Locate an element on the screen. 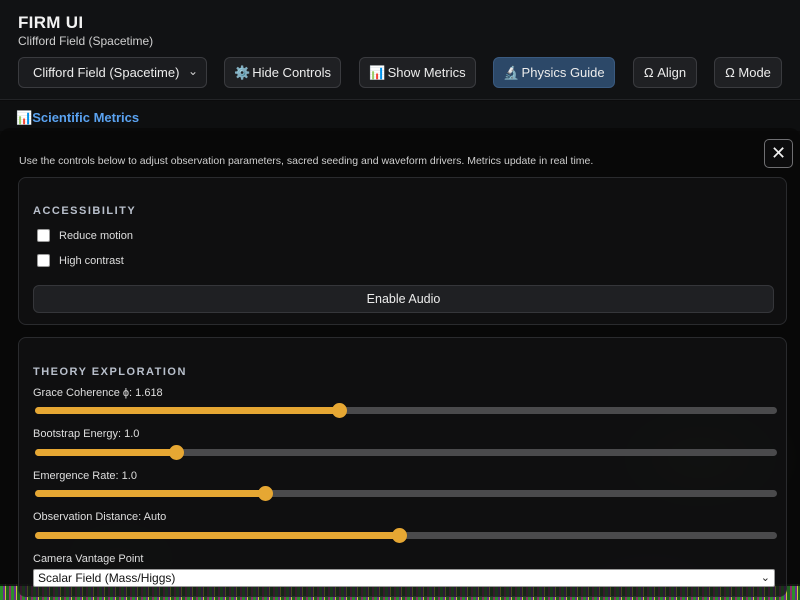 The width and height of the screenshot is (800, 600). metrics-heading: 📊Scientific Metrics is located at coordinates (77, 118).